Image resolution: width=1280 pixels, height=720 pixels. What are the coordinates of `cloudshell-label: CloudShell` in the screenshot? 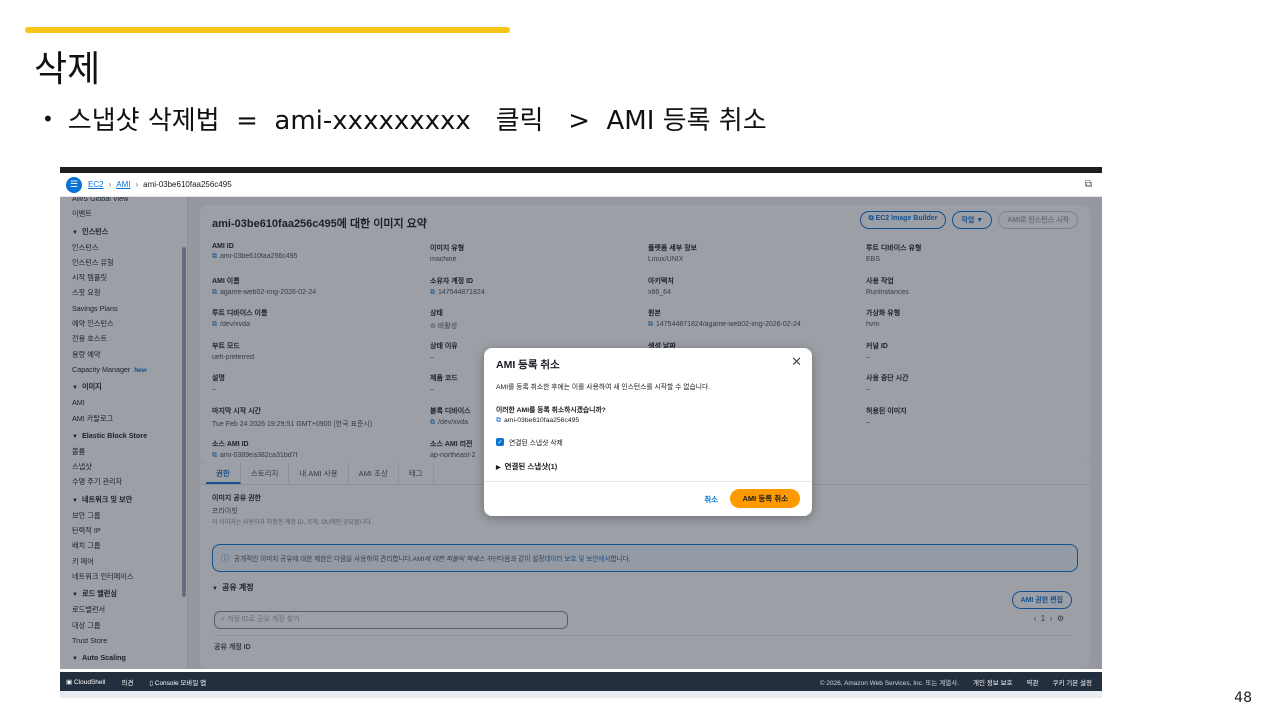 It's located at (89, 682).